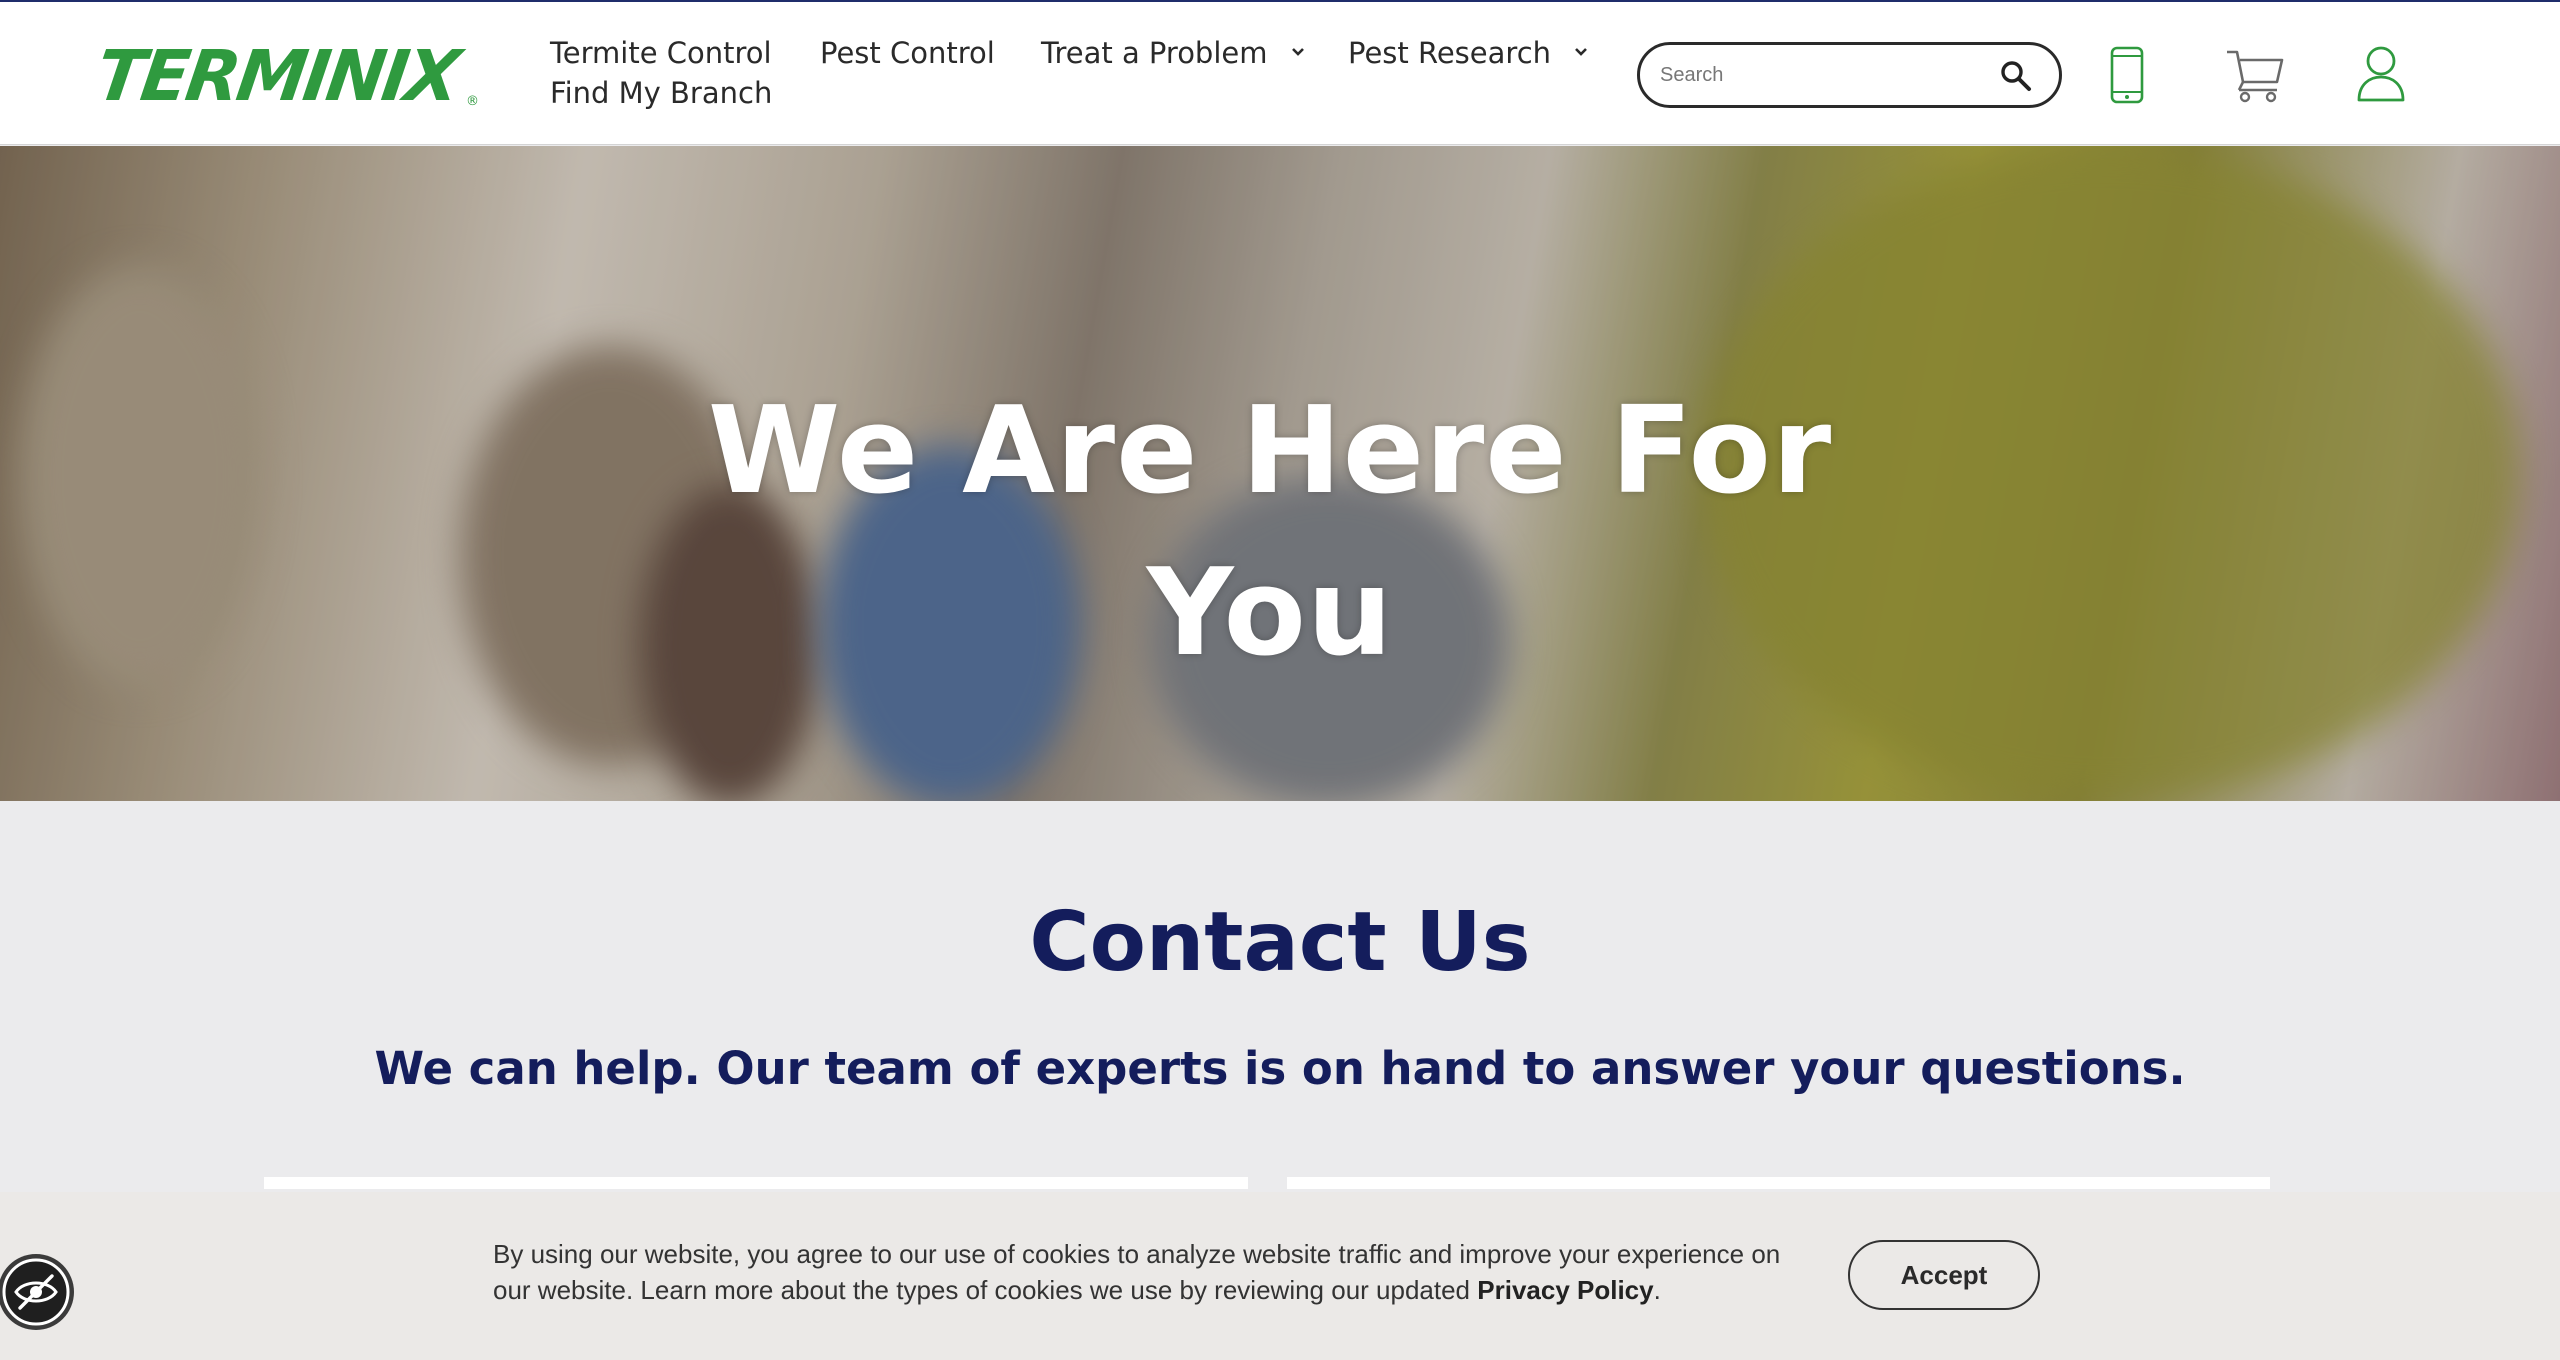 The height and width of the screenshot is (1360, 2560). Describe the element at coordinates (1944, 1275) in the screenshot. I see `accept-cookies-button: Accept` at that location.